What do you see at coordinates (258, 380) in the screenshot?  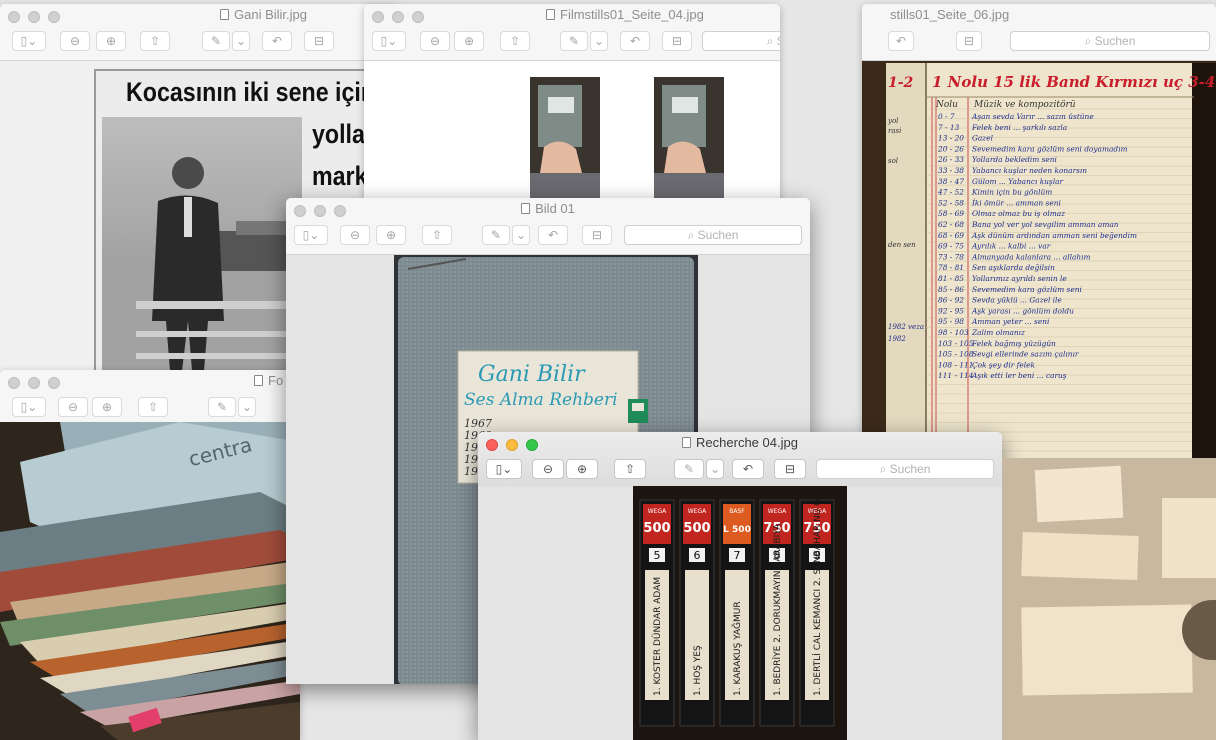 I see `file-icon` at bounding box center [258, 380].